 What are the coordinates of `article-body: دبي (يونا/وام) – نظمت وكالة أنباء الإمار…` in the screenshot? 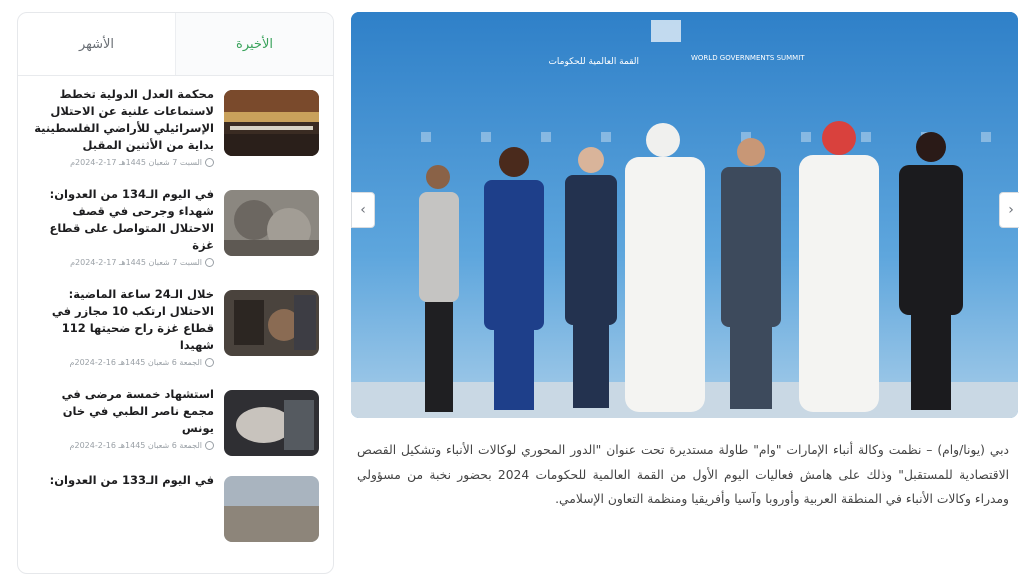 It's located at (683, 475).